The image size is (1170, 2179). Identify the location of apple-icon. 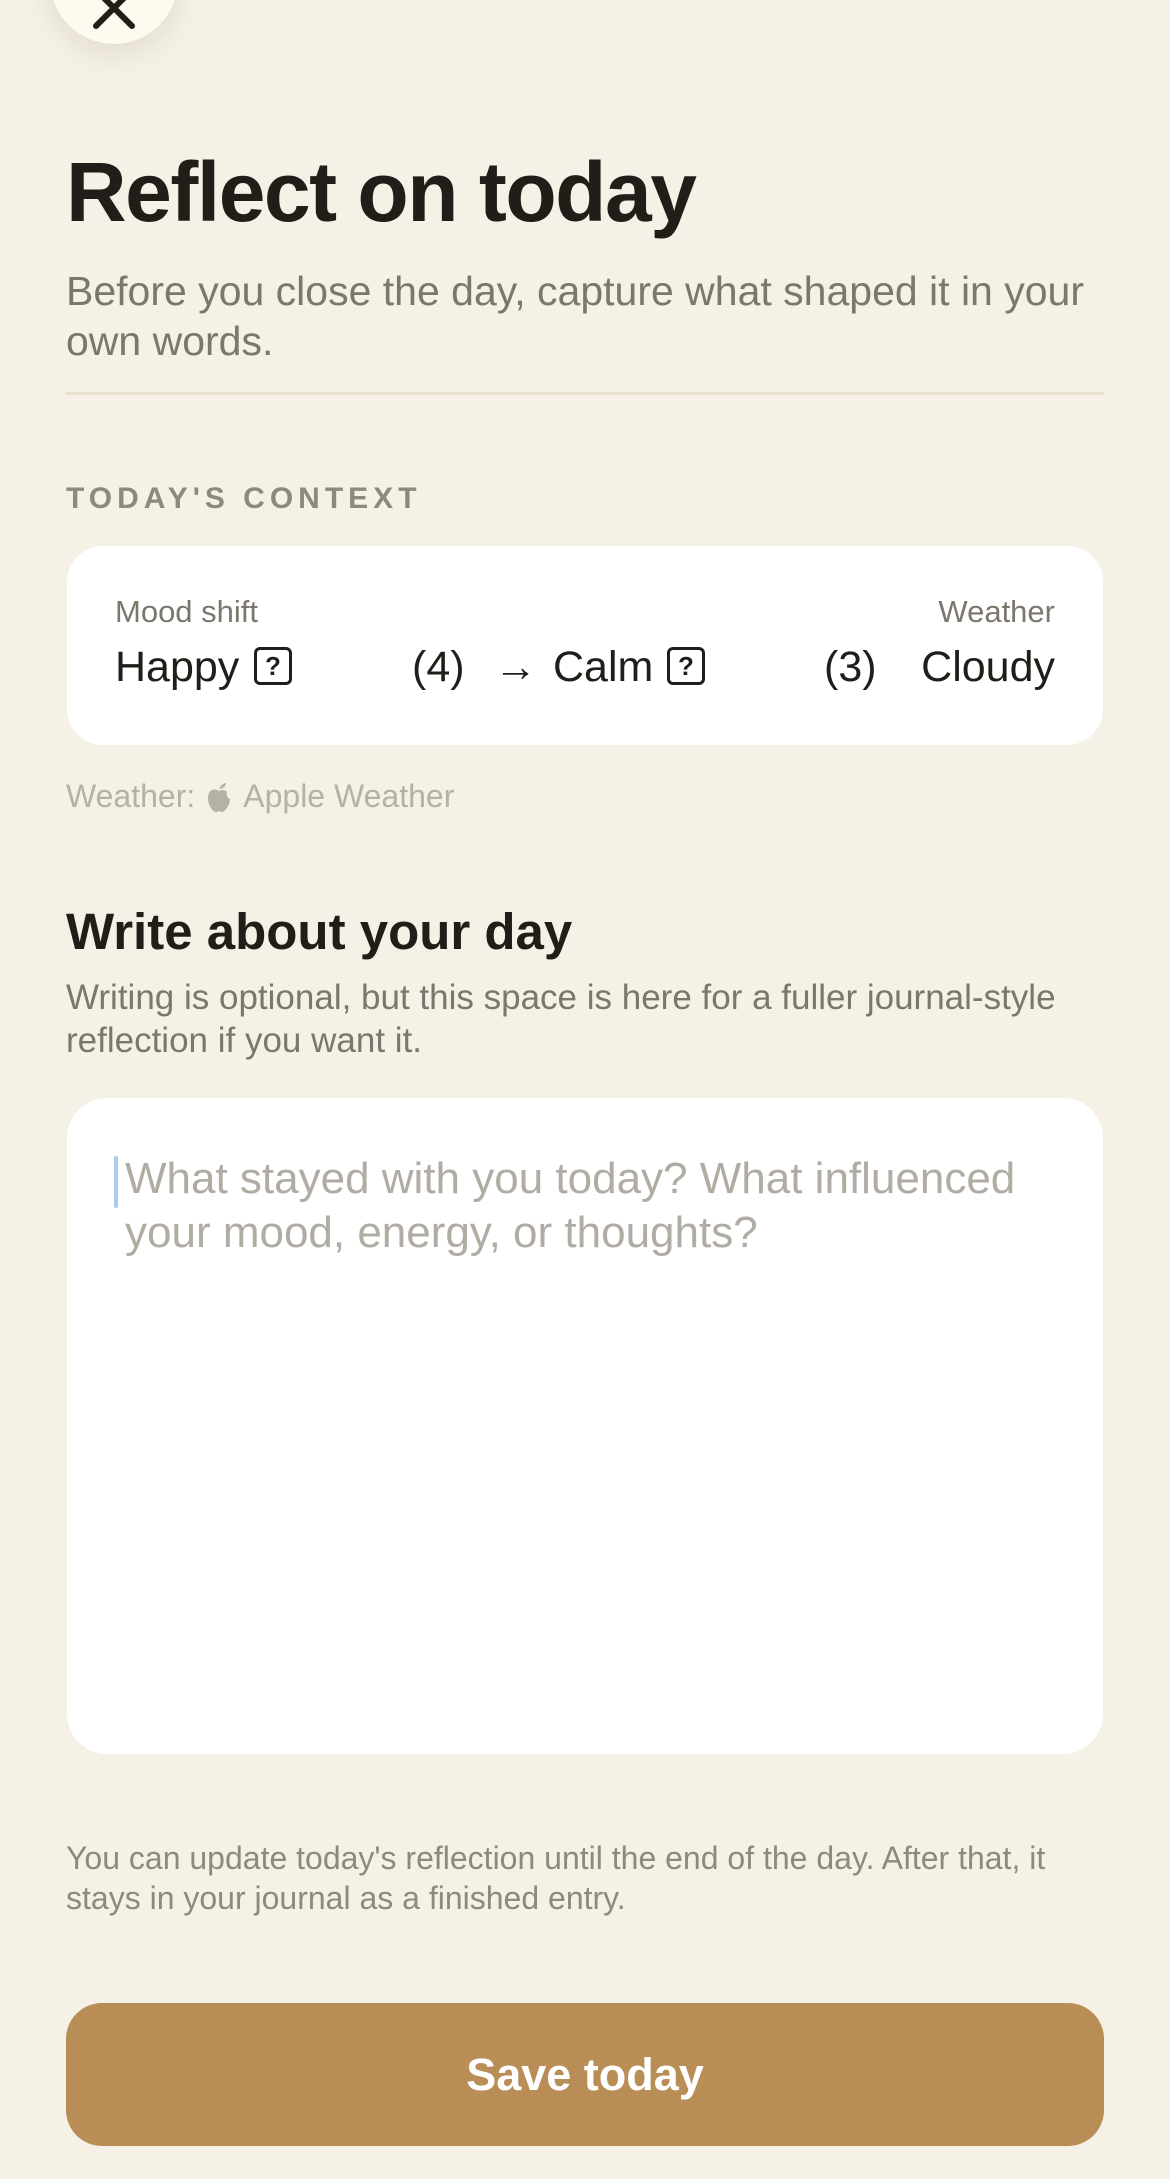
(219, 797).